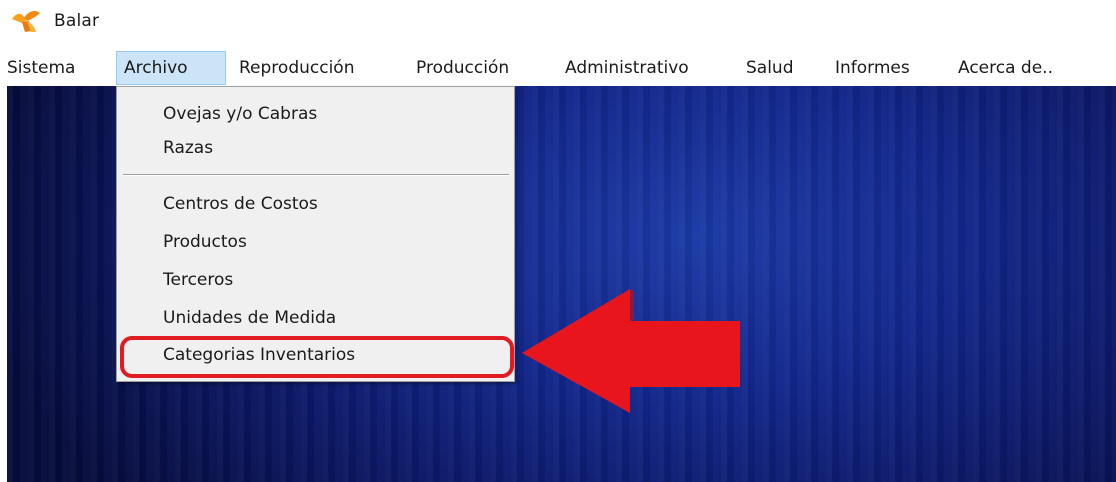 This screenshot has height=482, width=1116. What do you see at coordinates (171, 68) in the screenshot?
I see `menu-archivo: Archivo` at bounding box center [171, 68].